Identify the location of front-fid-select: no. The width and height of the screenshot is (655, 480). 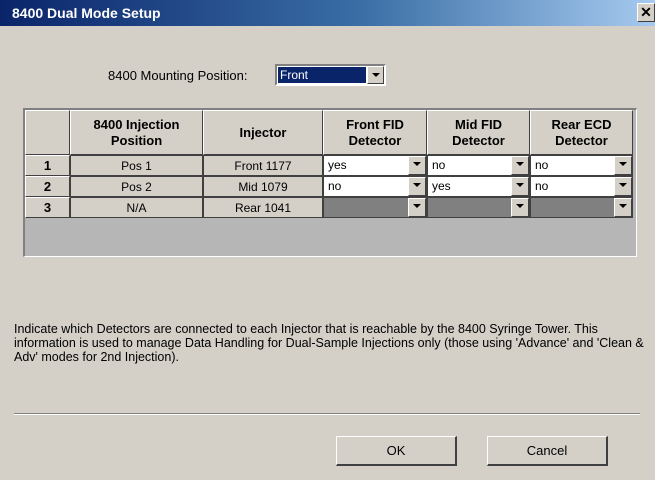
(375, 186).